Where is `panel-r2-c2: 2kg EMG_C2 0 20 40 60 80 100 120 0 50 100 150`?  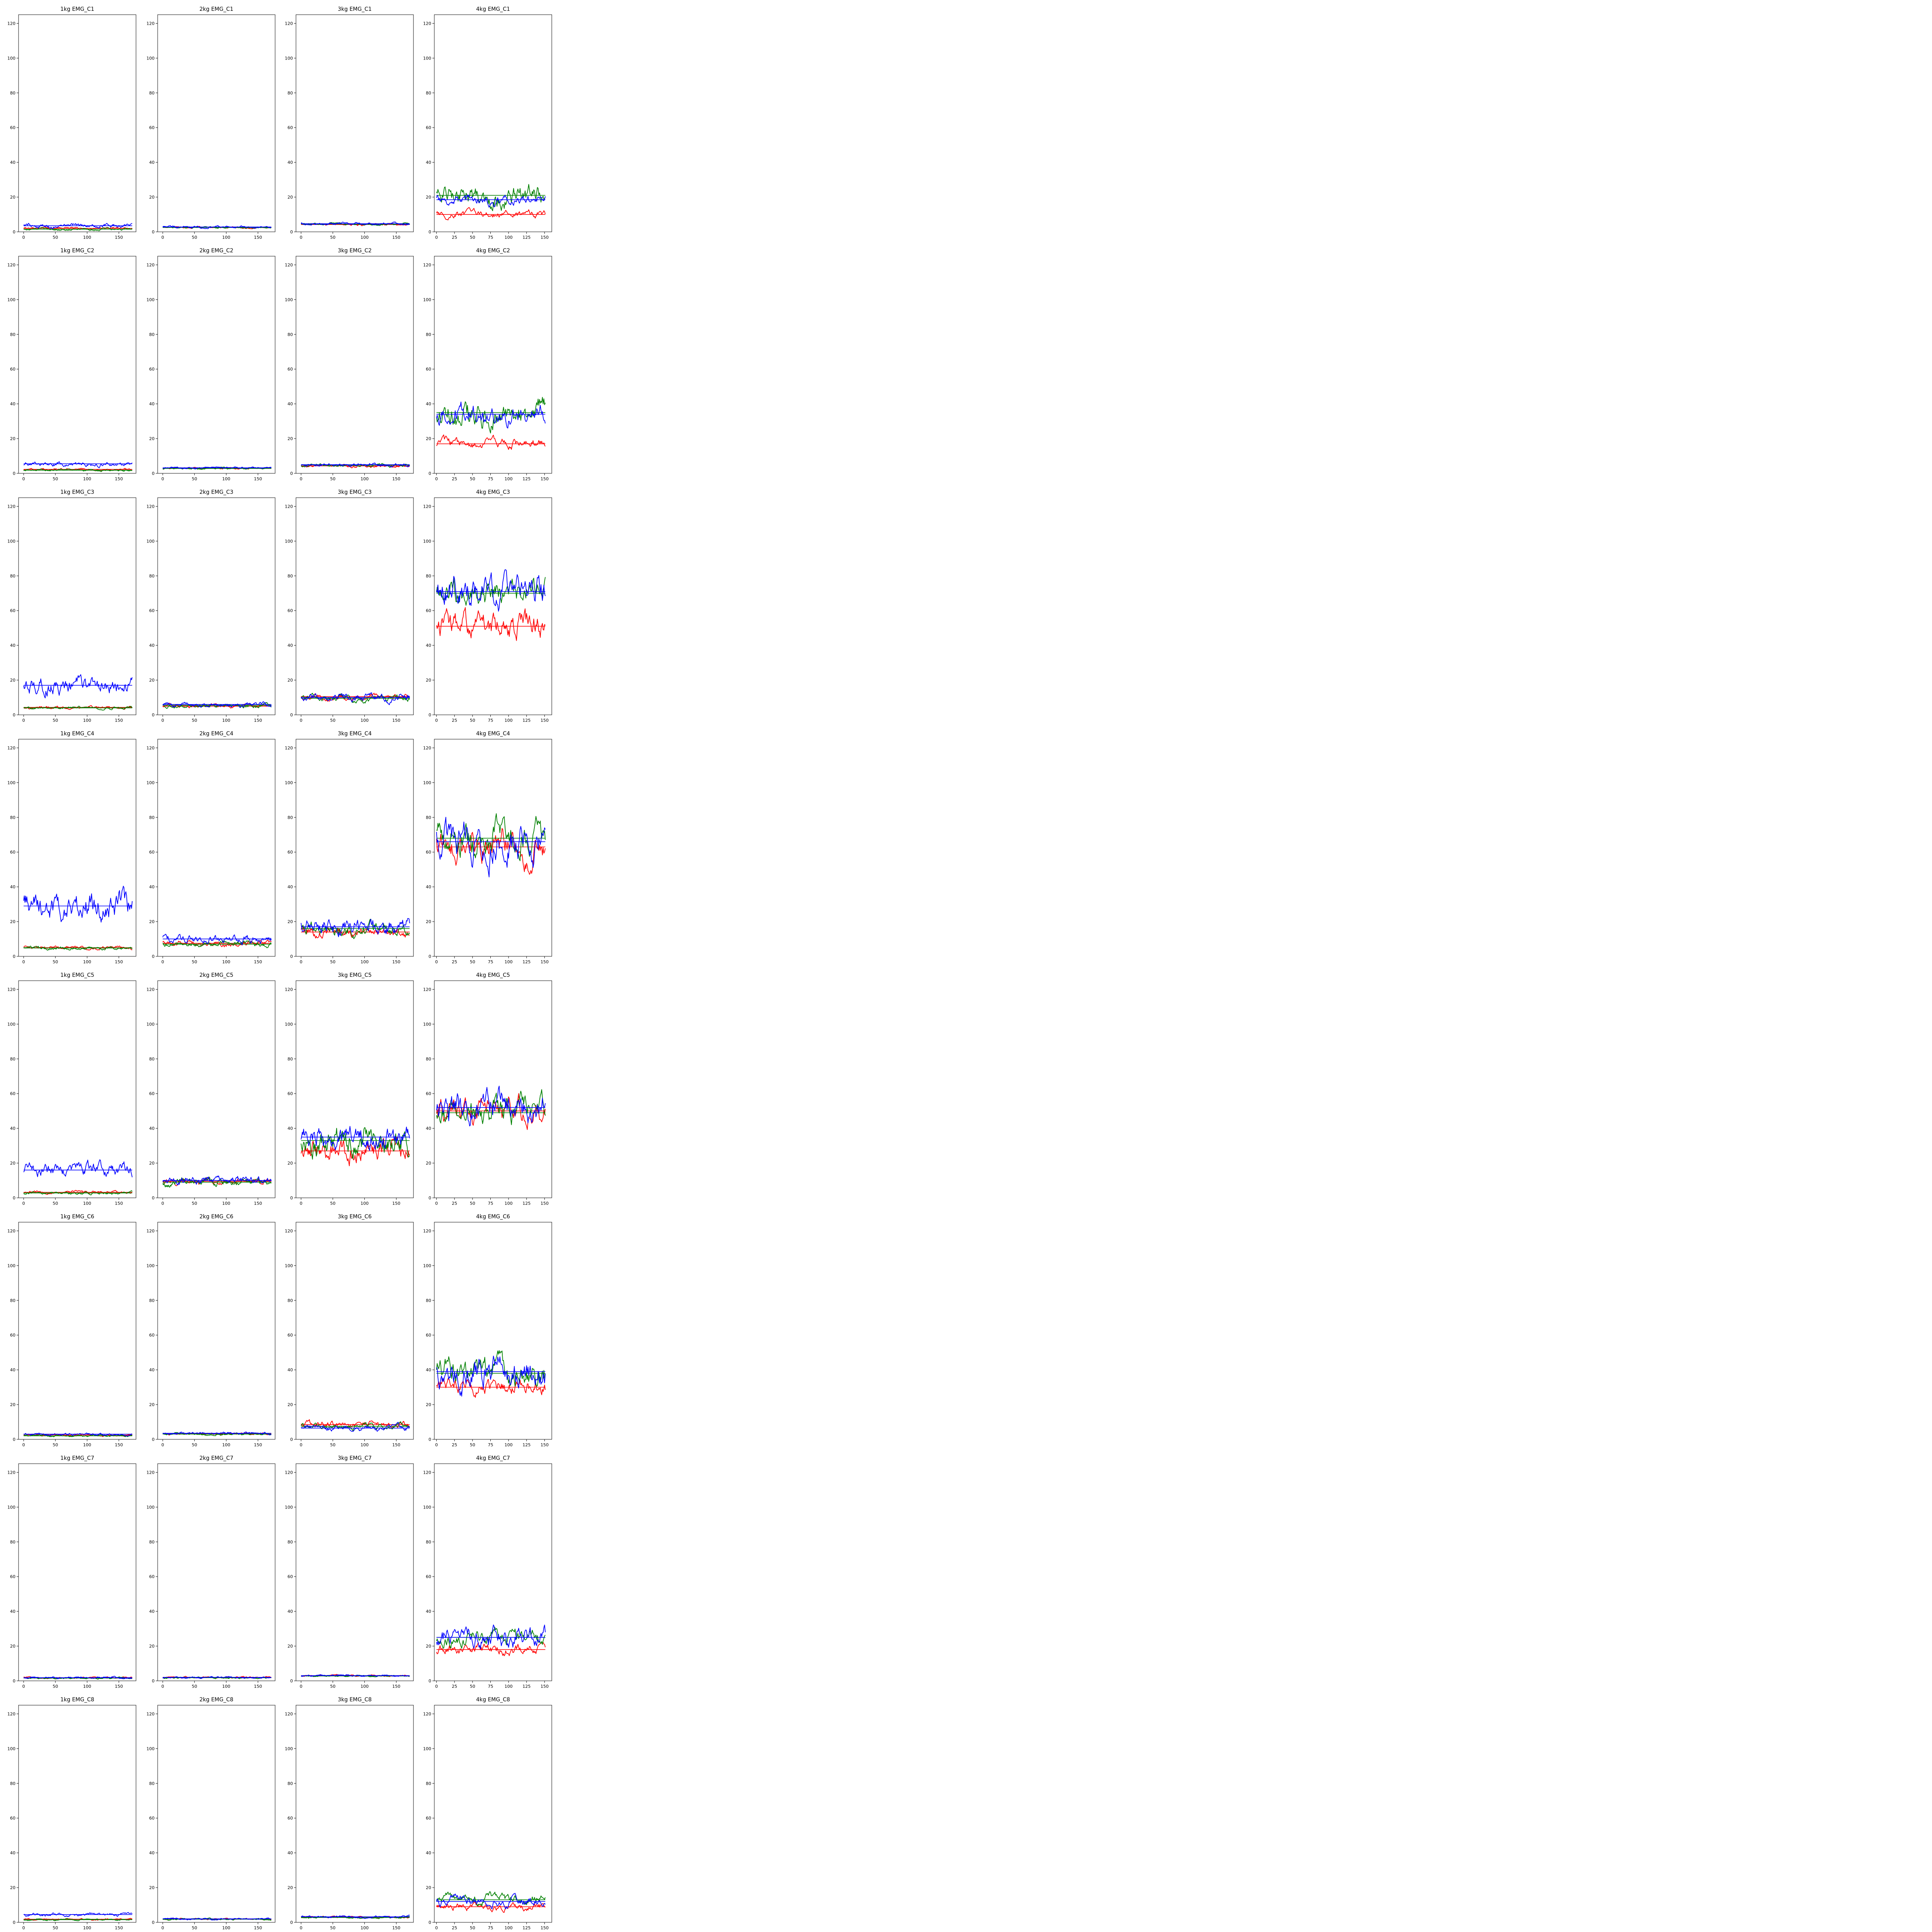 panel-r2-c2: 2kg EMG_C2 0 20 40 60 80 100 120 0 50 100 150 is located at coordinates (211, 365).